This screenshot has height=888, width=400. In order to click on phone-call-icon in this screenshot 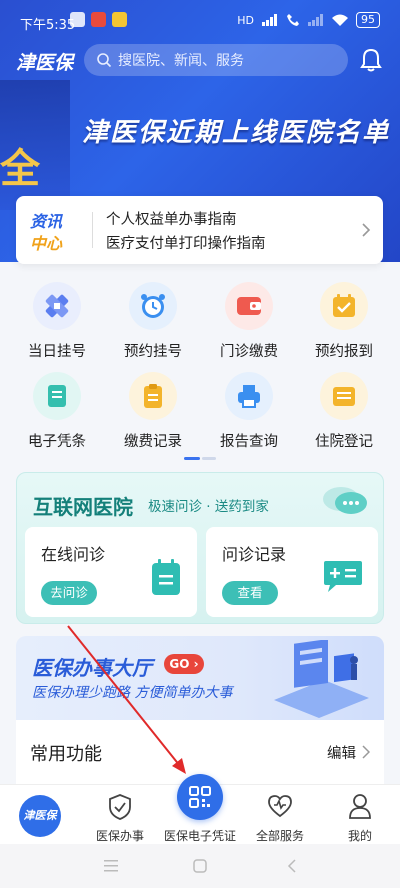, I will do `click(293, 20)`.